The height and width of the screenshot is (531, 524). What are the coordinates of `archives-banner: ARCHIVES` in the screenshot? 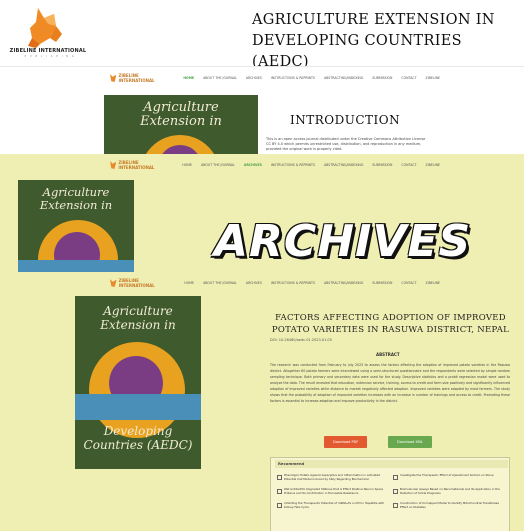 It's located at (343, 241).